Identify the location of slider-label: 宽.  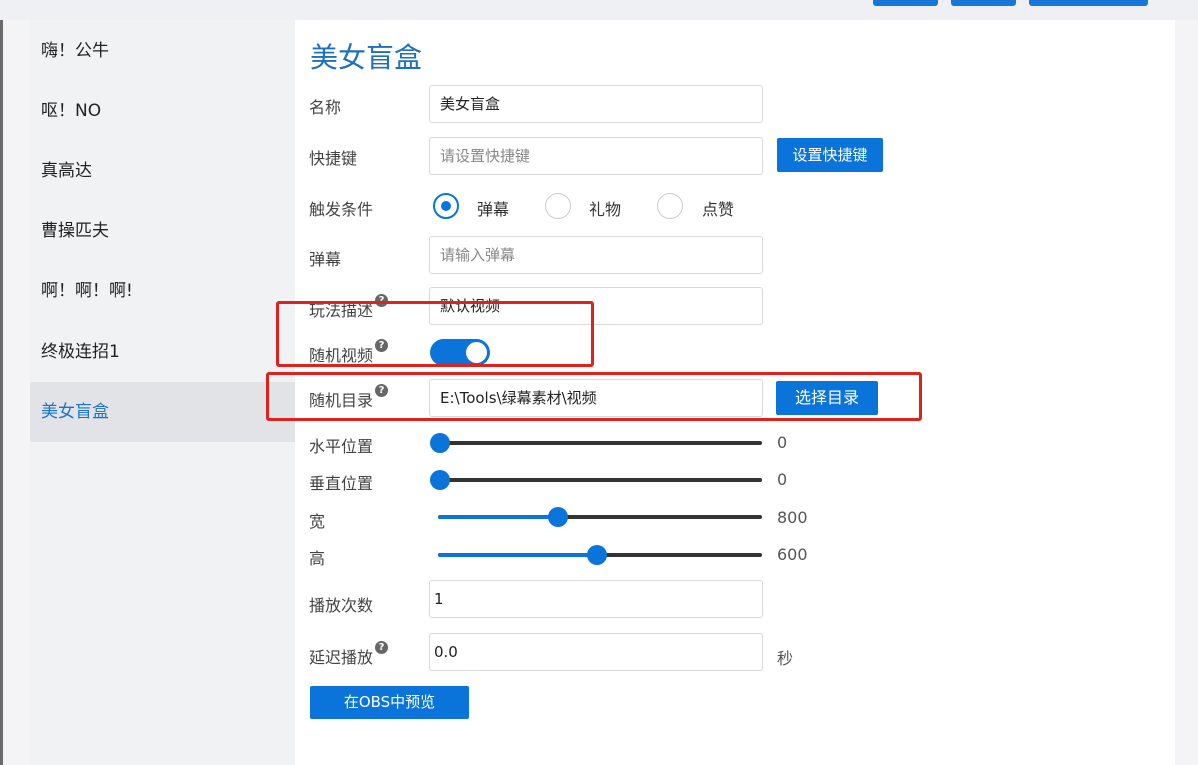
(317, 521).